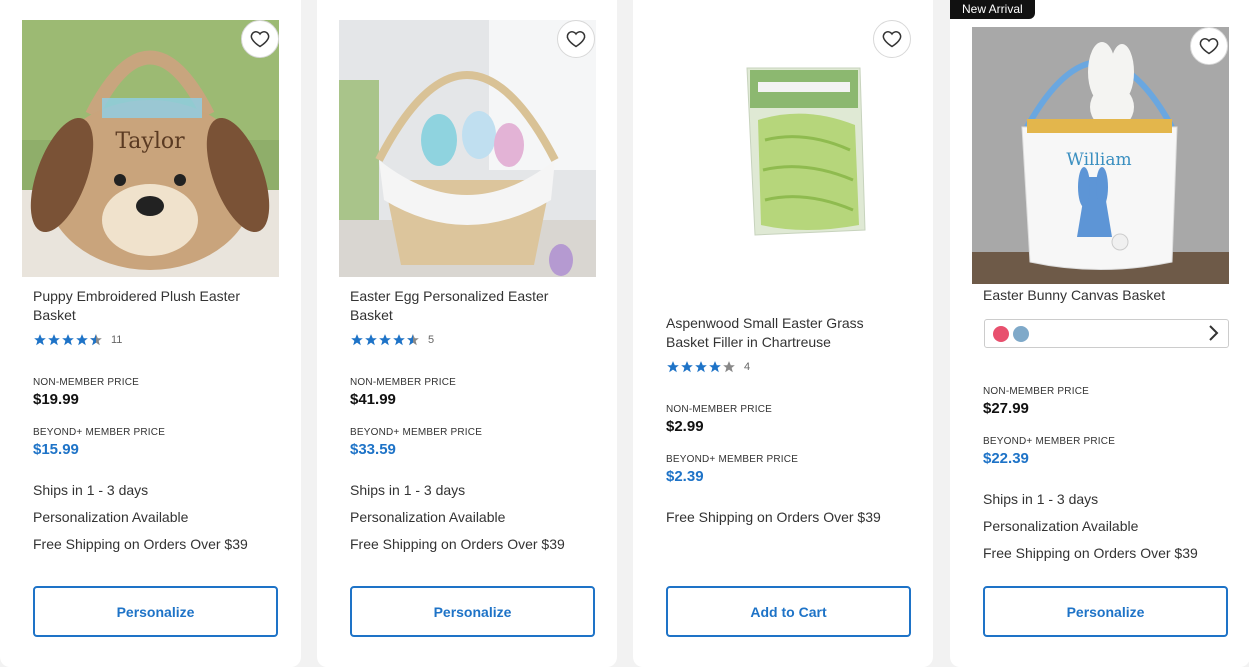 The width and height of the screenshot is (1249, 667). I want to click on new-arrival-badge: New Arrival, so click(992, 9).